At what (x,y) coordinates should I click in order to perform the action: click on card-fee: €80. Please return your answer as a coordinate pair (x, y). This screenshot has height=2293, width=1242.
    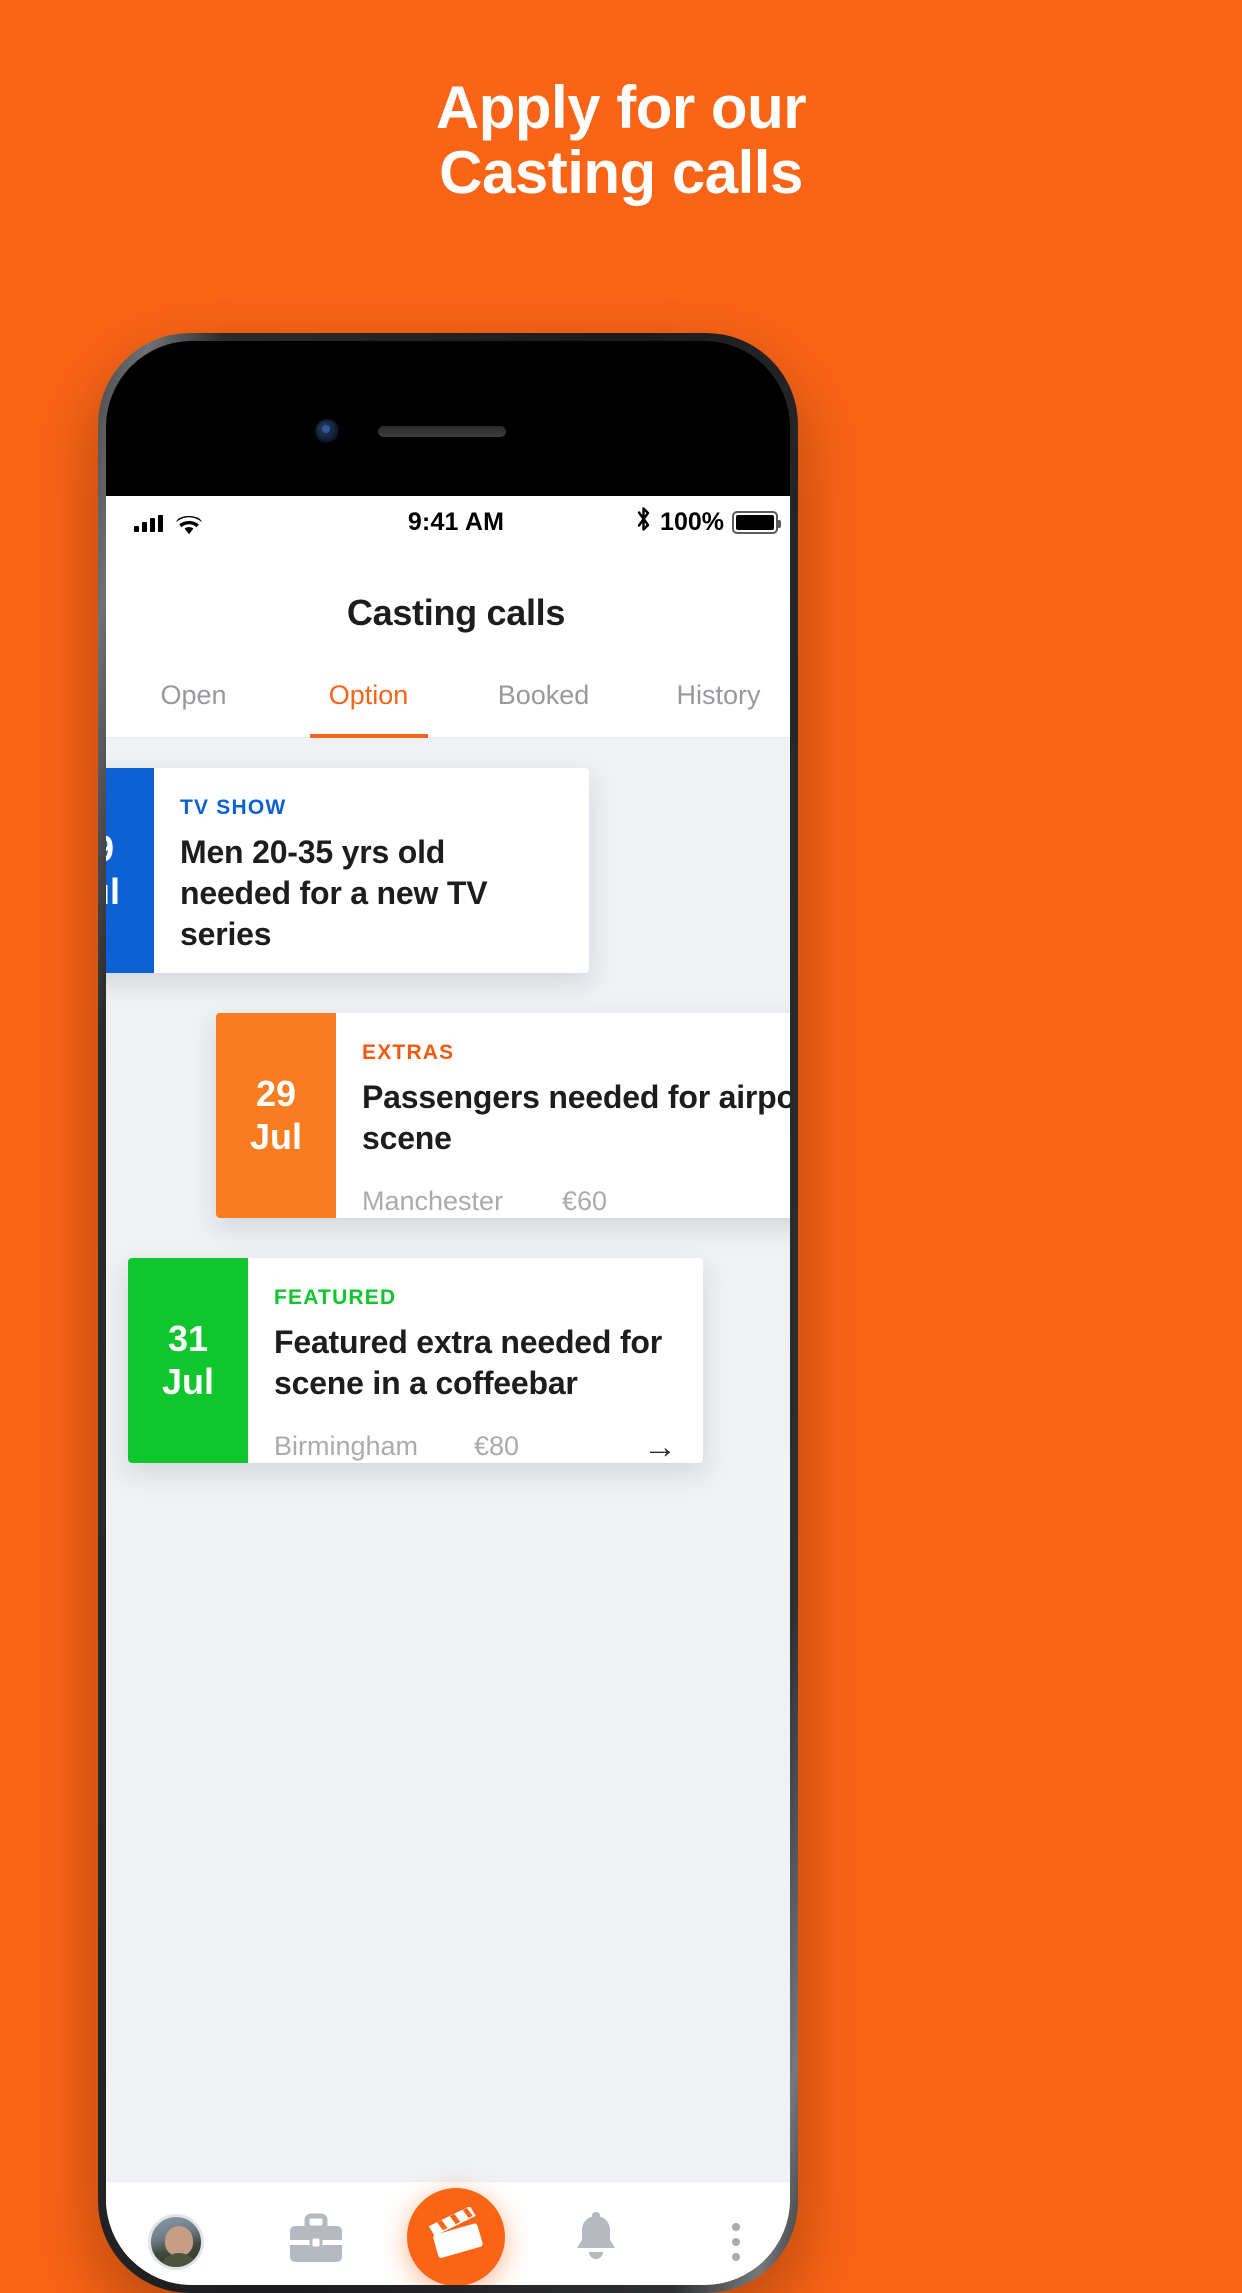
    Looking at the image, I should click on (497, 1446).